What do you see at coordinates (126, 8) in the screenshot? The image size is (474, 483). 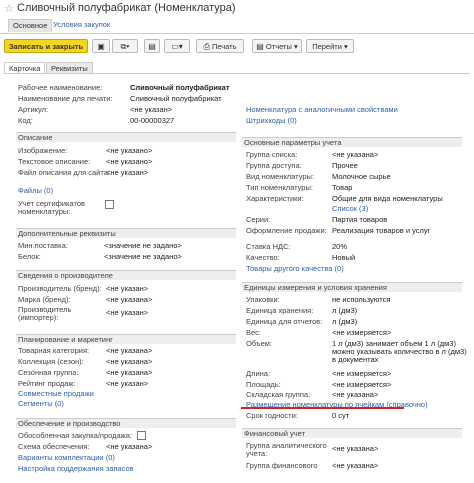 I see `window-title: Сливочный полуфабрикат (Номенклатура)` at bounding box center [126, 8].